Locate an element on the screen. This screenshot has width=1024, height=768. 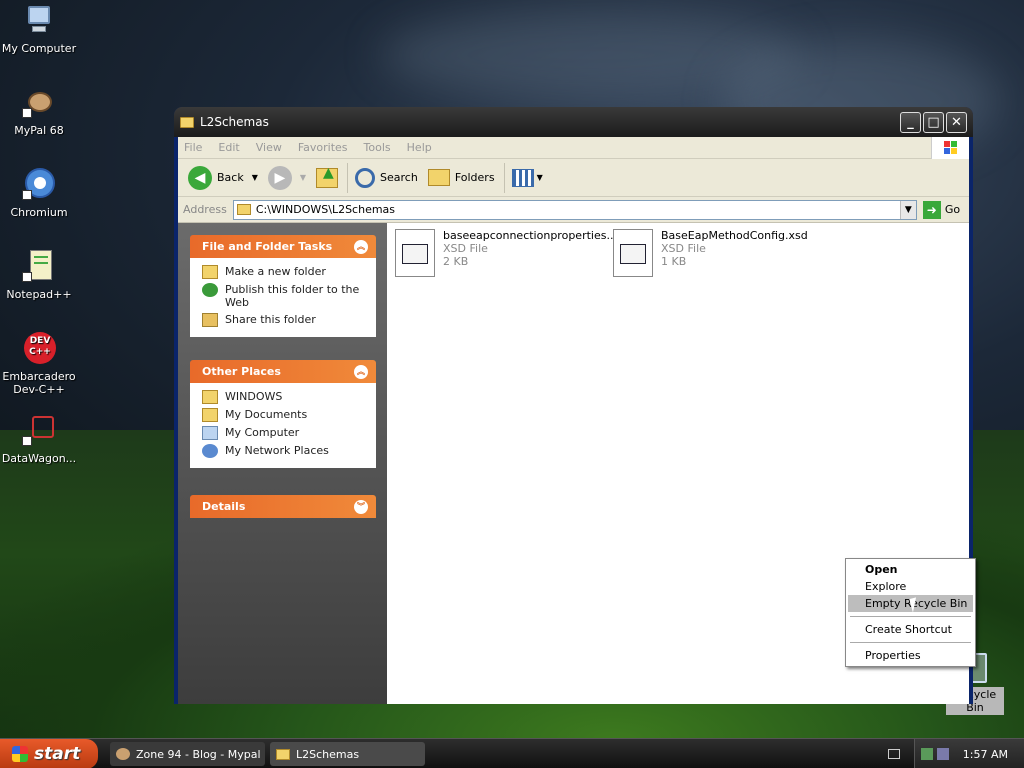
desktop-icon-label: My Computer is located at coordinates (39, 48).